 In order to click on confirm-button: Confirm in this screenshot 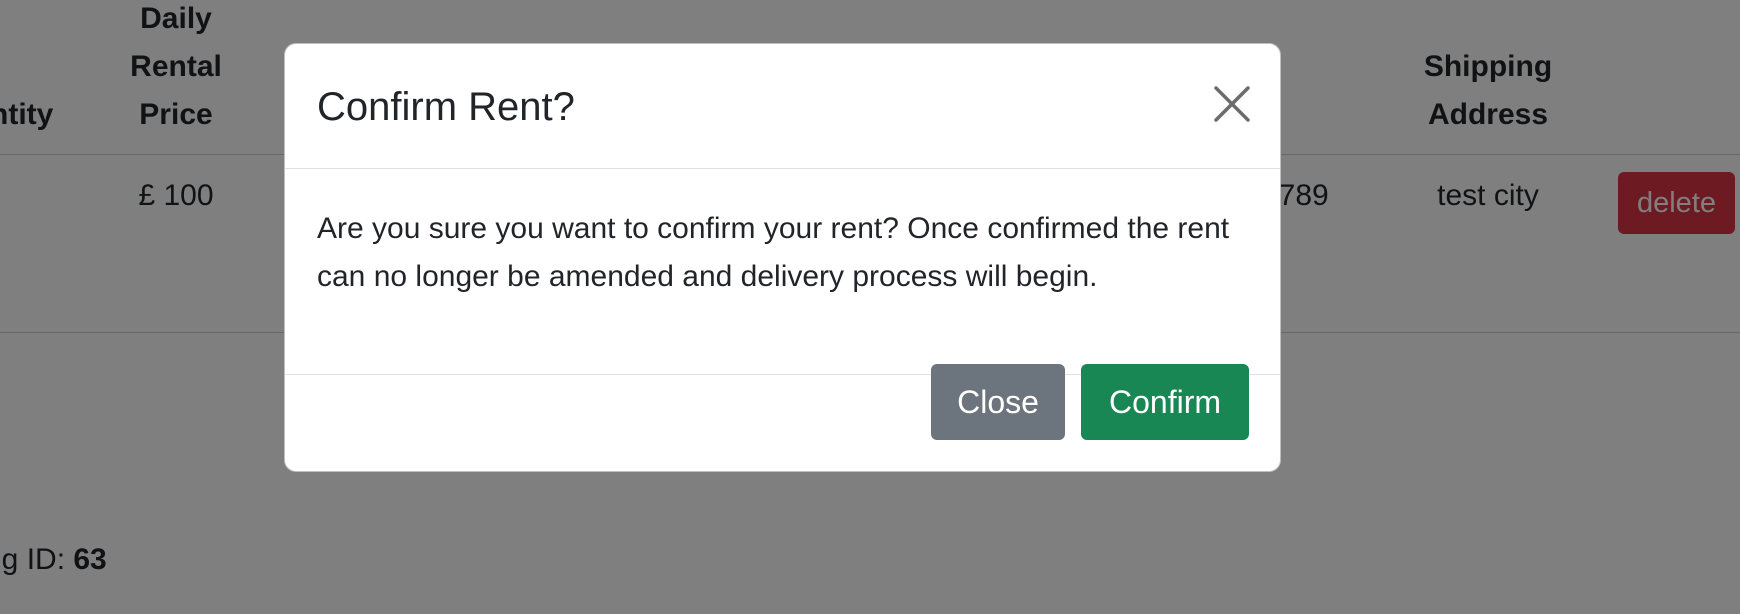, I will do `click(1165, 402)`.